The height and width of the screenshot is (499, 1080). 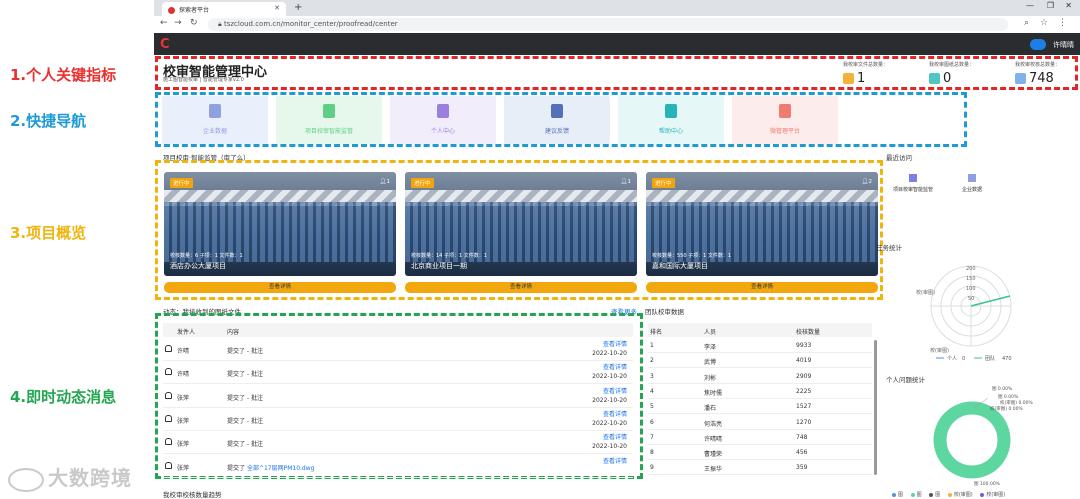 What do you see at coordinates (990, 358) in the screenshot?
I see `legend-team: 团队` at bounding box center [990, 358].